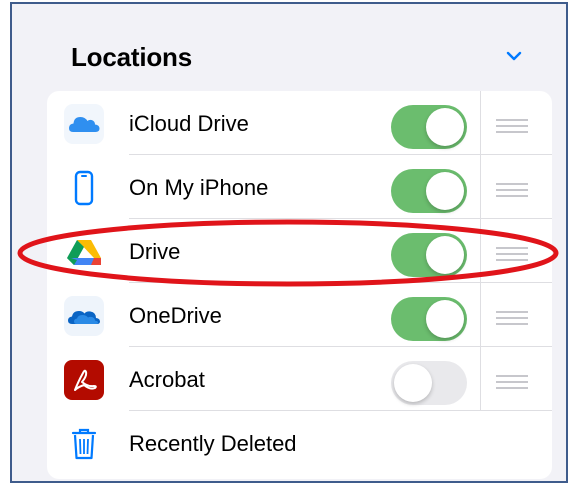 The height and width of the screenshot is (488, 583). Describe the element at coordinates (299, 251) in the screenshot. I see `location-row-drive: Drive` at that location.